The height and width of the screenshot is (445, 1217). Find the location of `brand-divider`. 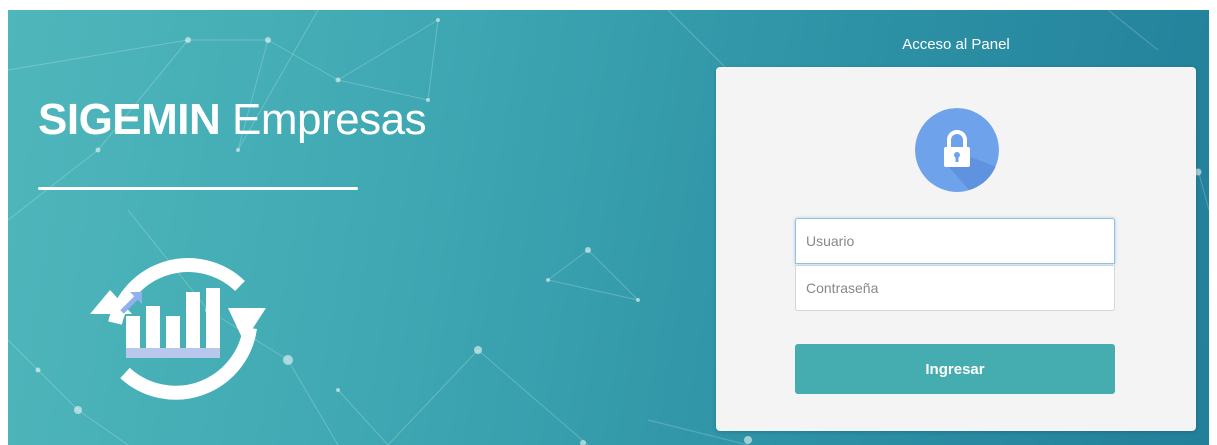

brand-divider is located at coordinates (198, 188).